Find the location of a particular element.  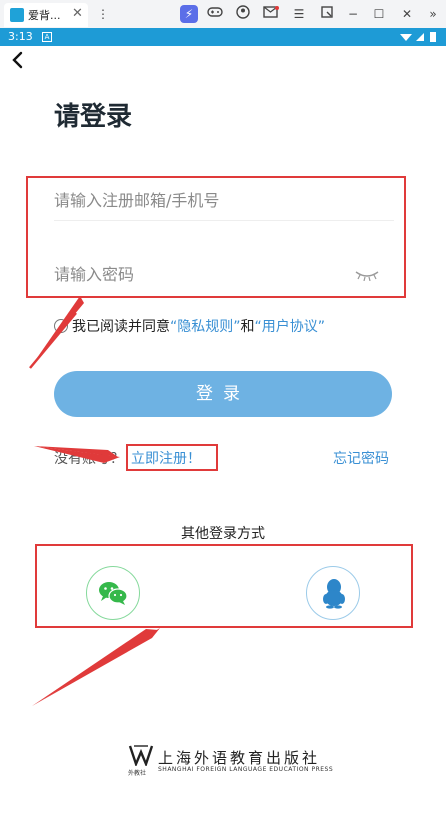

window-icon is located at coordinates (327, 14).